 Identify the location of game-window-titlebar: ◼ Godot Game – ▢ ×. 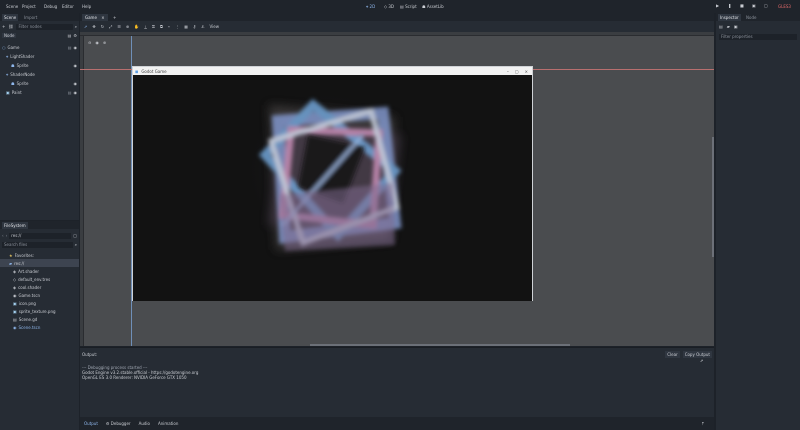
(332, 71).